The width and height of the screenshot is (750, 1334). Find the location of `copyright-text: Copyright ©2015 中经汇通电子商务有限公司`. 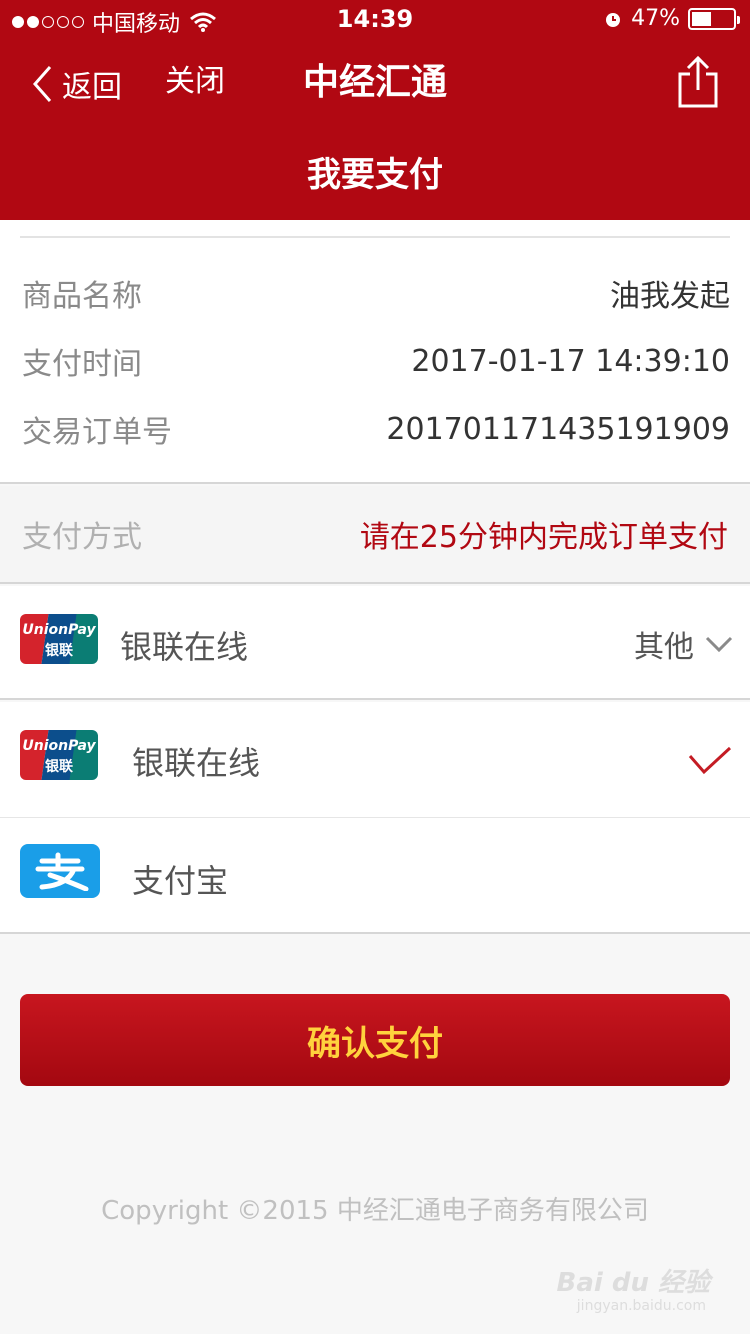

copyright-text: Copyright ©2015 中经汇通电子商务有限公司 is located at coordinates (375, 1211).